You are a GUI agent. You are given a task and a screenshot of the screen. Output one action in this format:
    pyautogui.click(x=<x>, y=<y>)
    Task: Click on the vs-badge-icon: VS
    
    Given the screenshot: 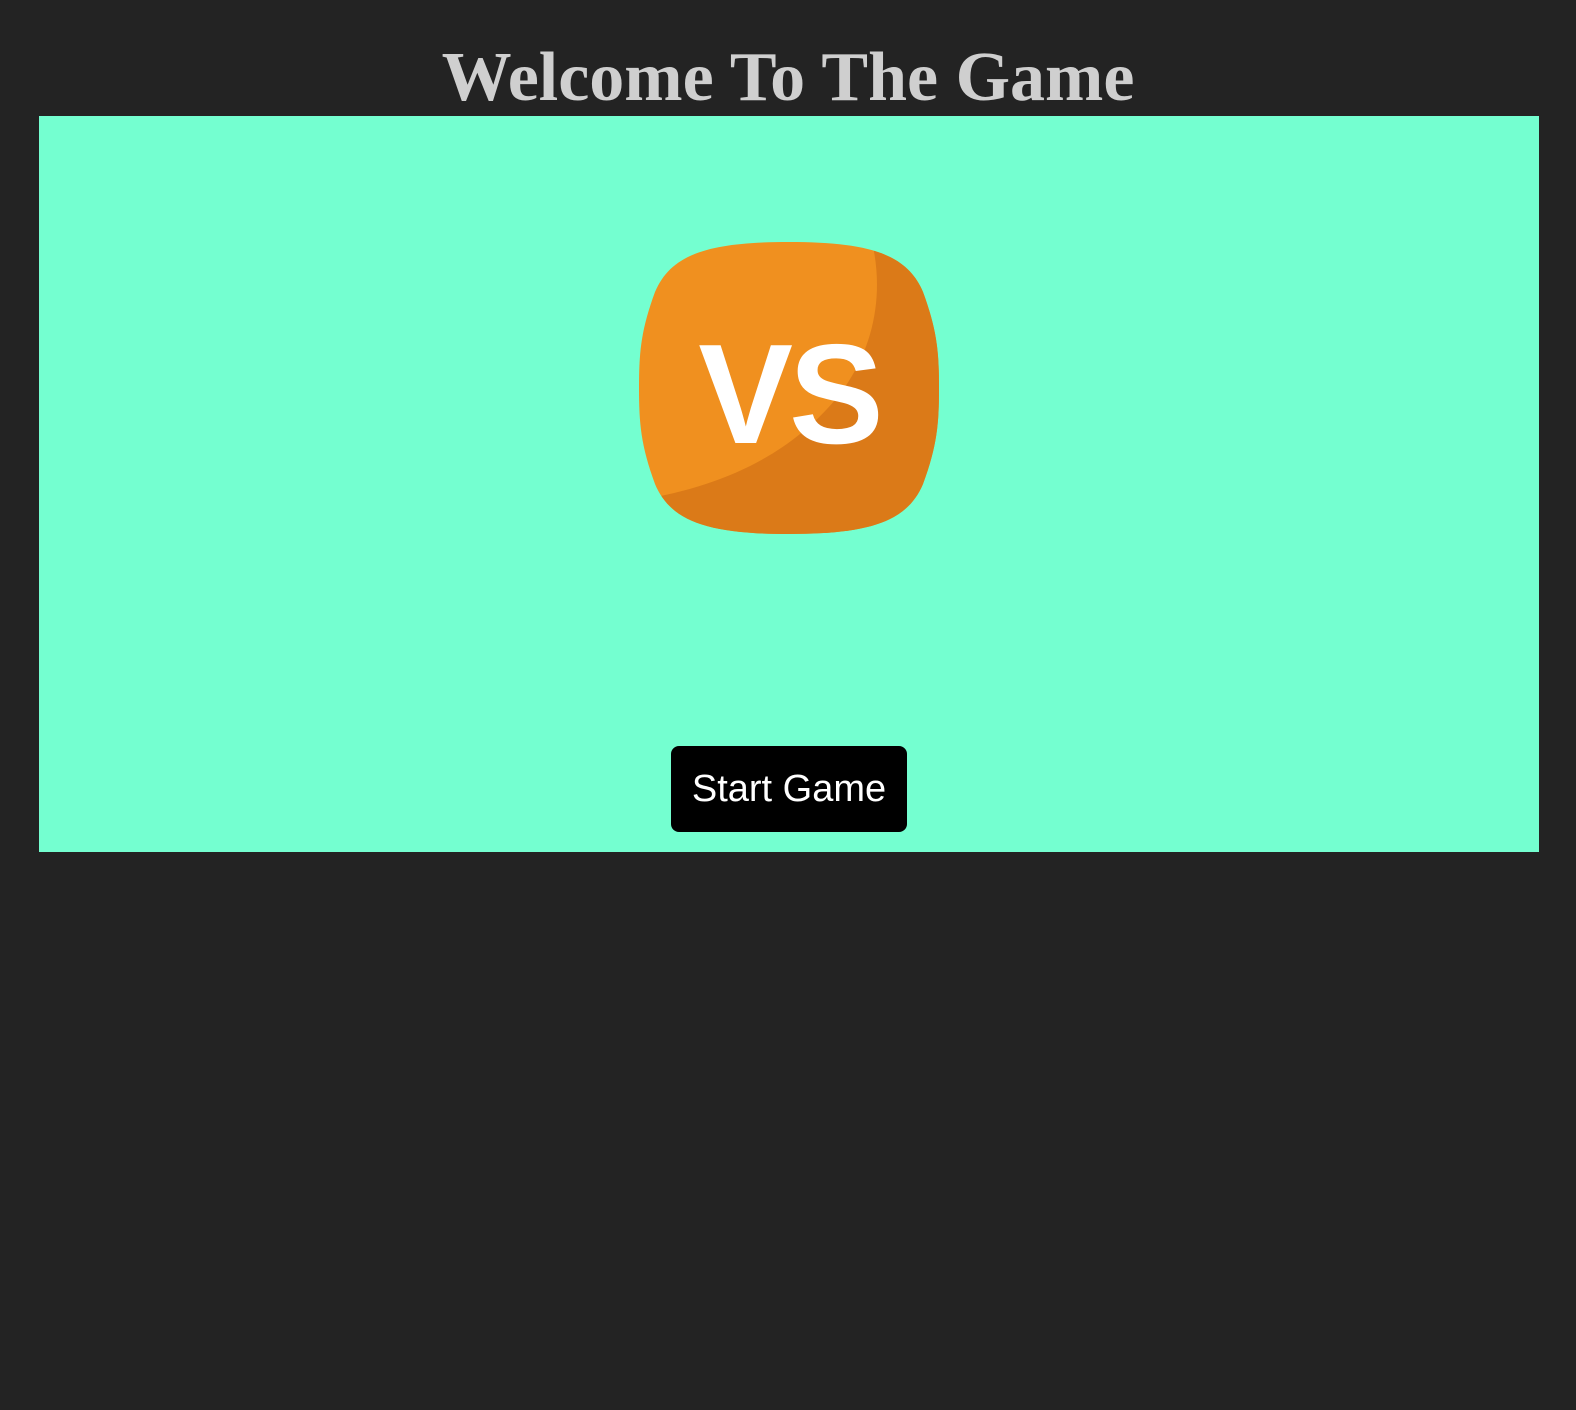 What is the action you would take?
    pyautogui.click(x=789, y=388)
    